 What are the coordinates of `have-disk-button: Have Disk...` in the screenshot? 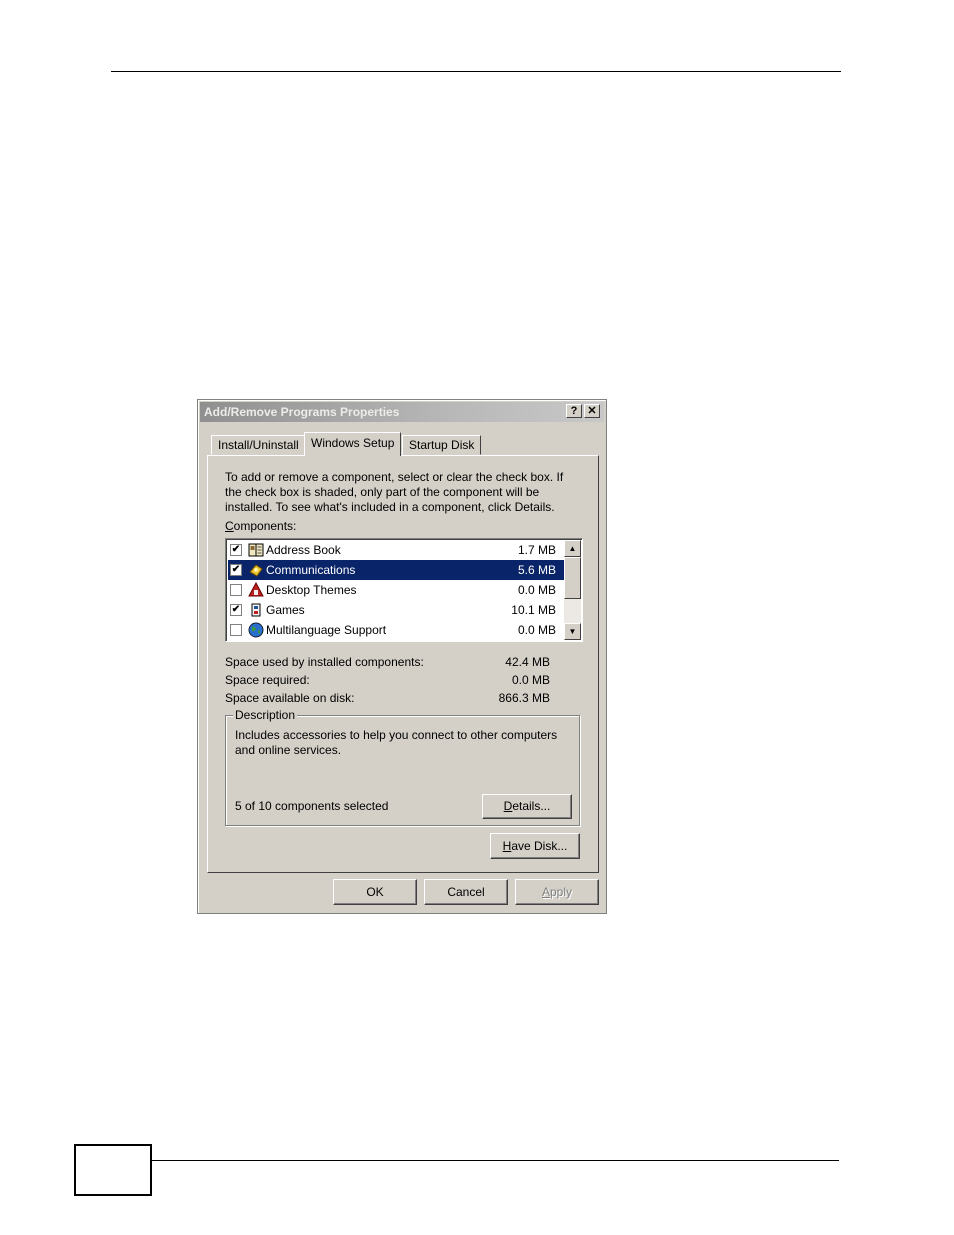 It's located at (535, 846).